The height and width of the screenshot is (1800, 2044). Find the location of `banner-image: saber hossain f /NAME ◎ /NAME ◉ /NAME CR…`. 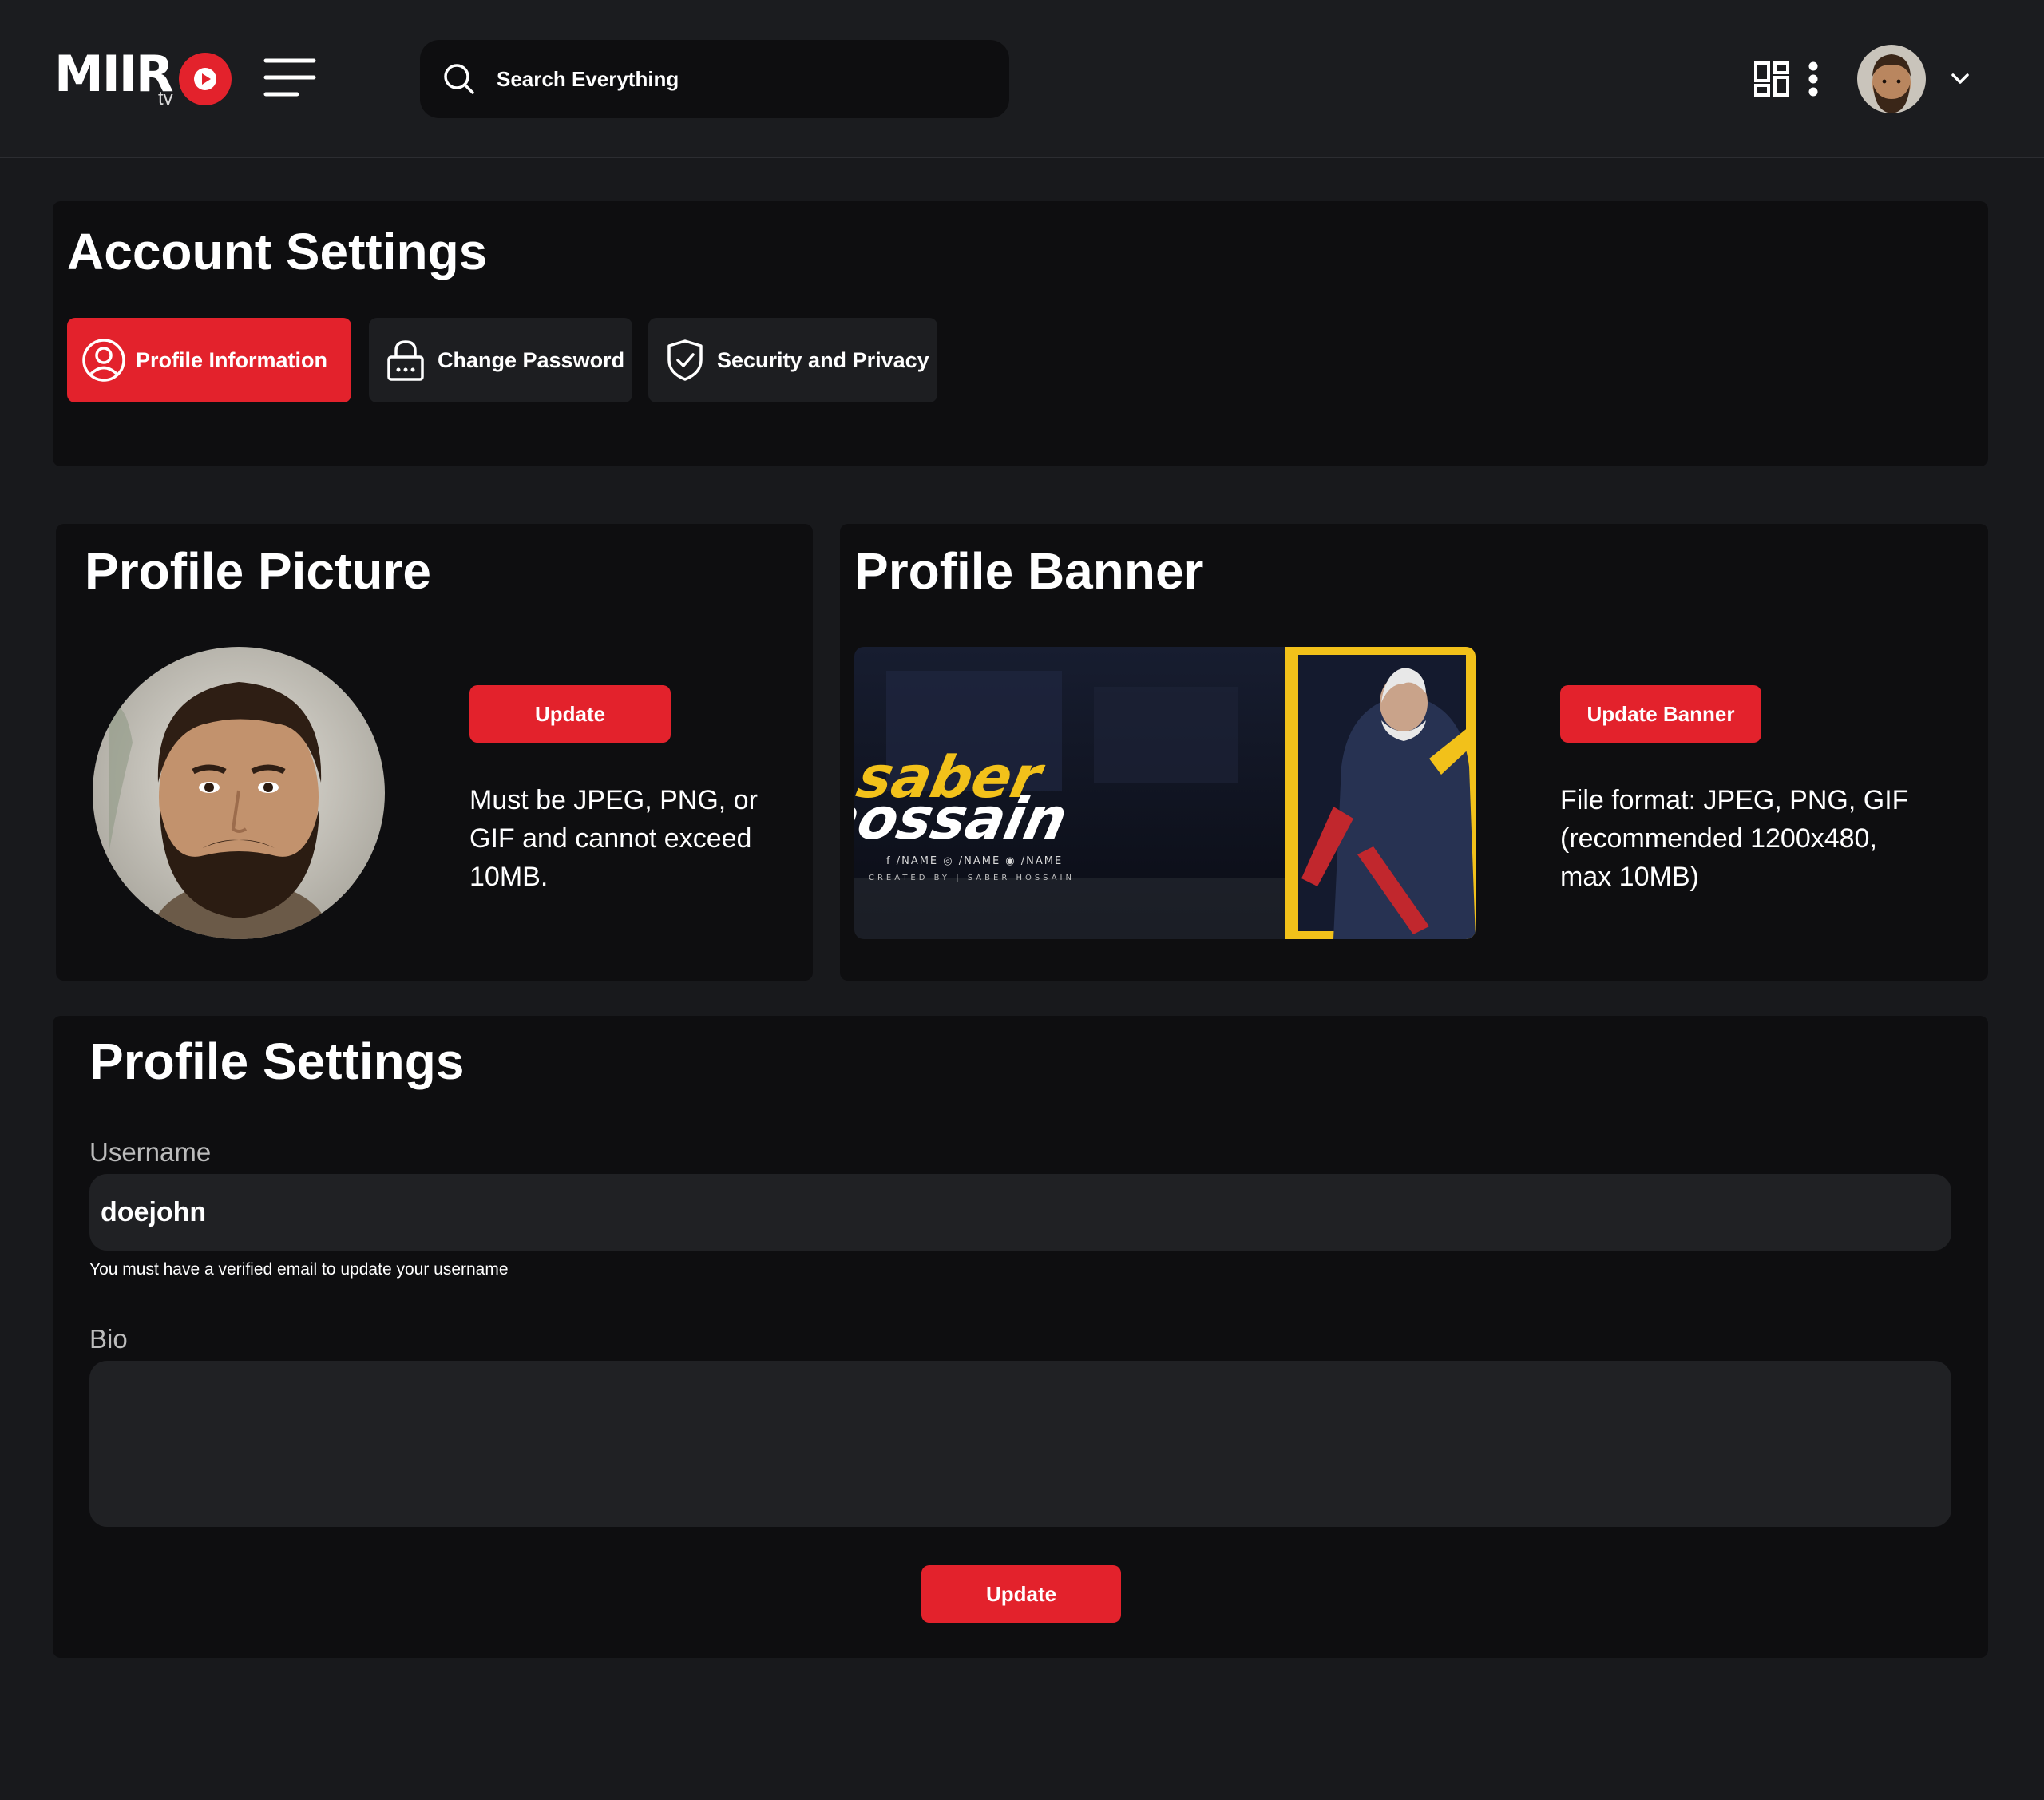

banner-image: saber hossain f /NAME ◎ /NAME ◉ /NAME CR… is located at coordinates (1165, 793).